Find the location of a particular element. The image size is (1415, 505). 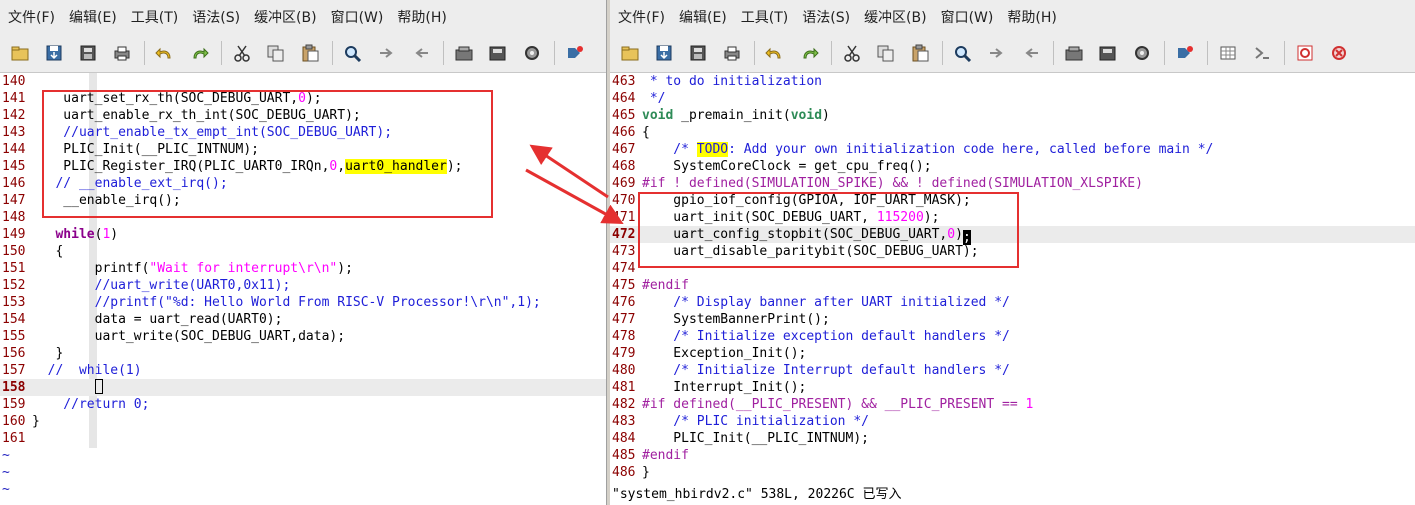

code-line: 158 is located at coordinates (304, 387).